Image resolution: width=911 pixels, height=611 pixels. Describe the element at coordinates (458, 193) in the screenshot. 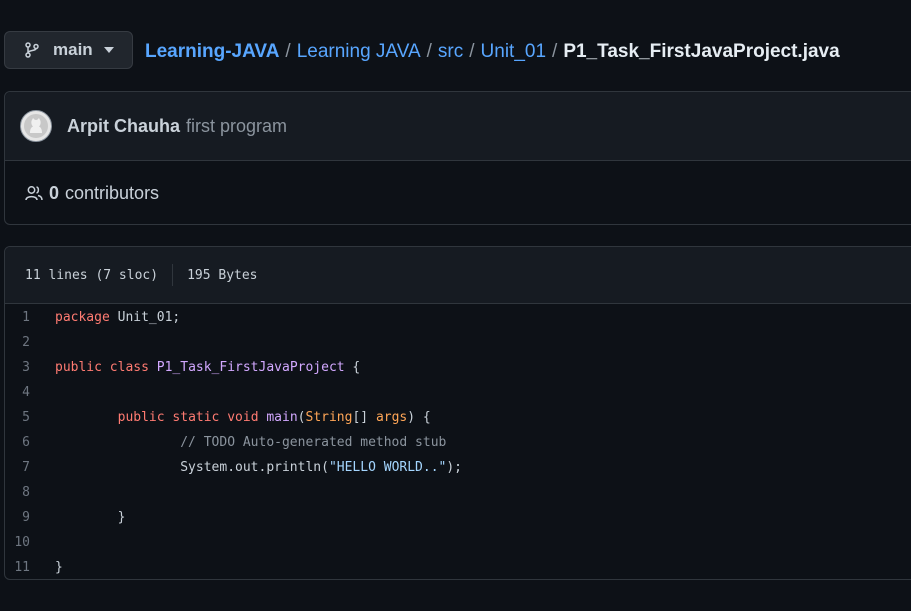

I see `contributors-row: 0 contributors` at that location.